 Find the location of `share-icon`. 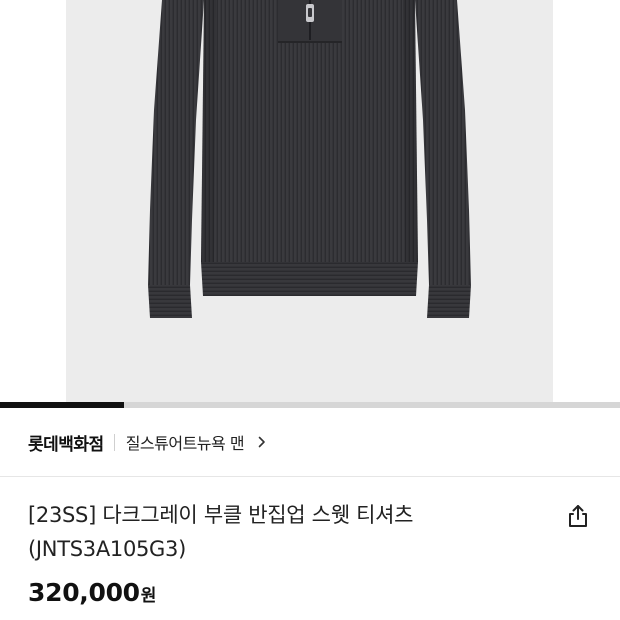

share-icon is located at coordinates (578, 516).